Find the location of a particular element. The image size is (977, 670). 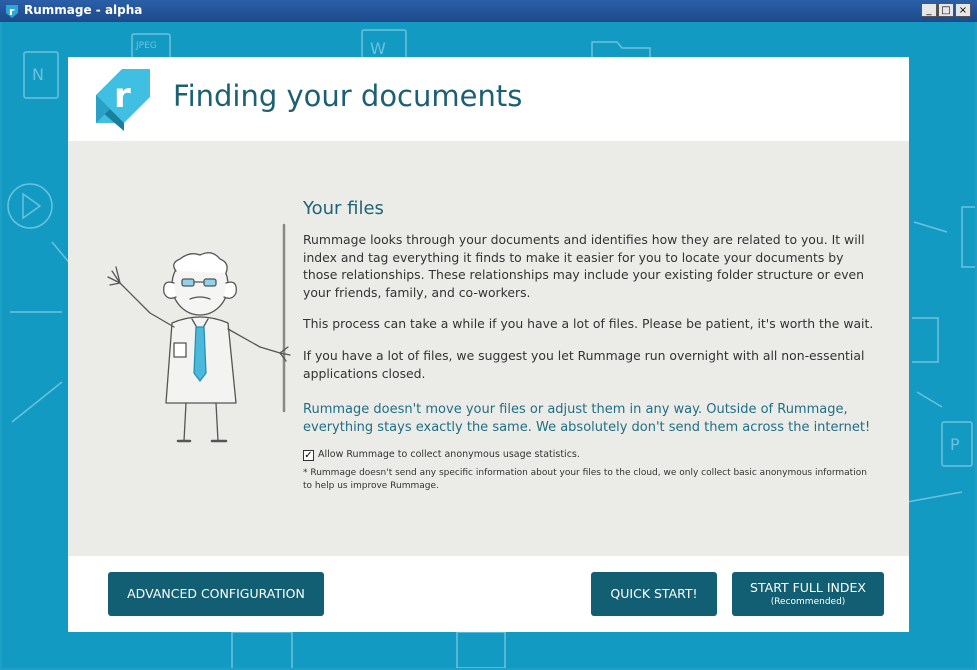

panel-header: r Finding your documents is located at coordinates (488, 99).